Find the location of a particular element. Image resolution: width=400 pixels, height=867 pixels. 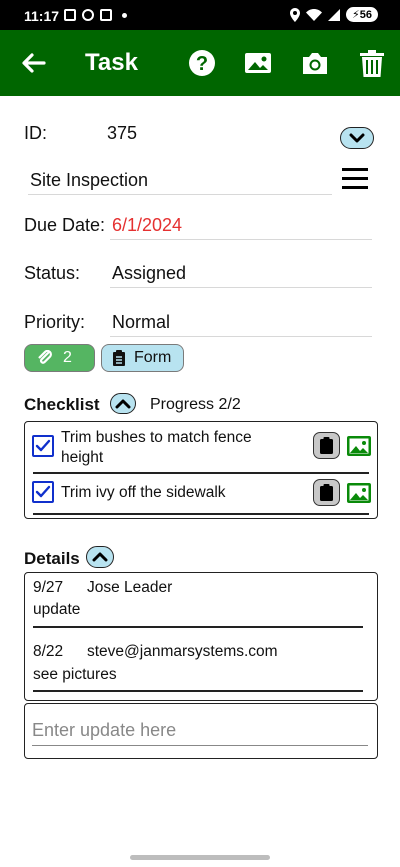

help-button: ? is located at coordinates (202, 63).